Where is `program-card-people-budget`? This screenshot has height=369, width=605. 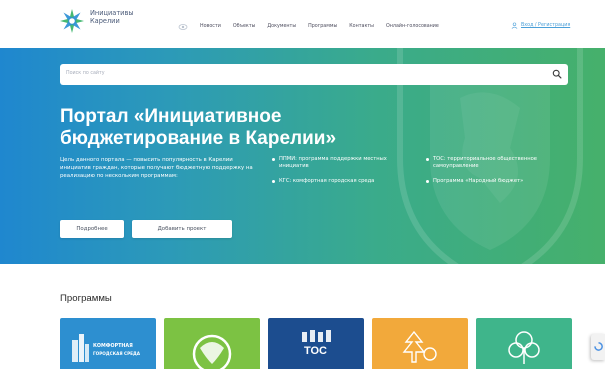 program-card-people-budget is located at coordinates (420, 343).